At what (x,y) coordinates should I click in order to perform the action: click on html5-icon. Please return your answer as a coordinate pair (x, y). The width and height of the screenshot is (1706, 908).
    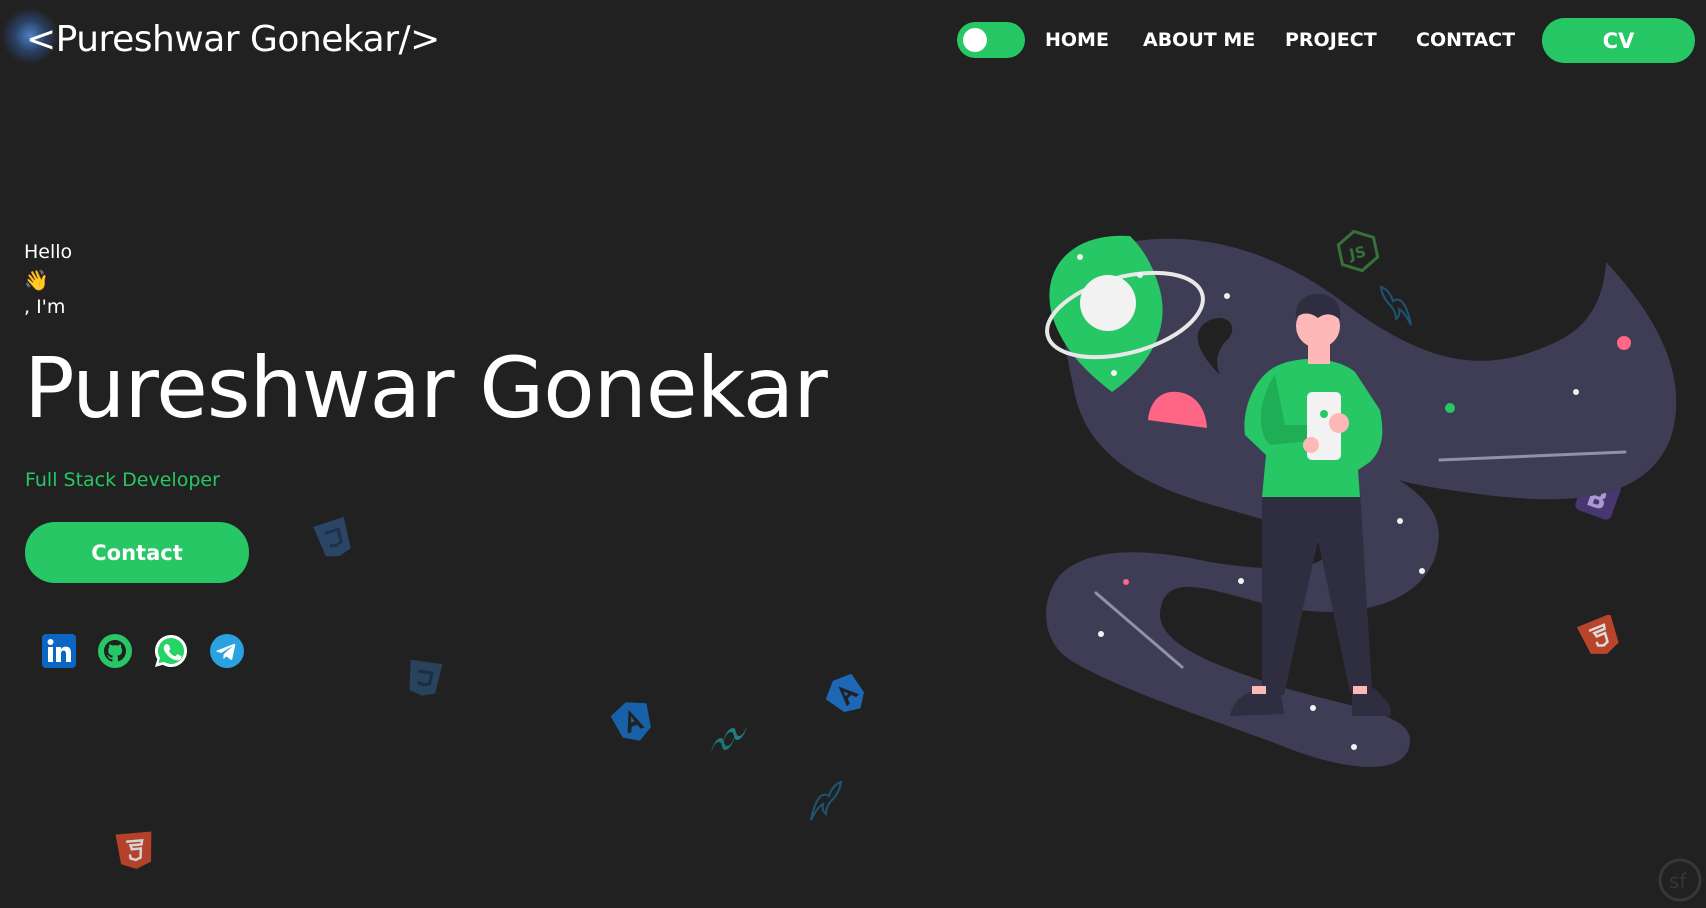
    Looking at the image, I should click on (135, 853).